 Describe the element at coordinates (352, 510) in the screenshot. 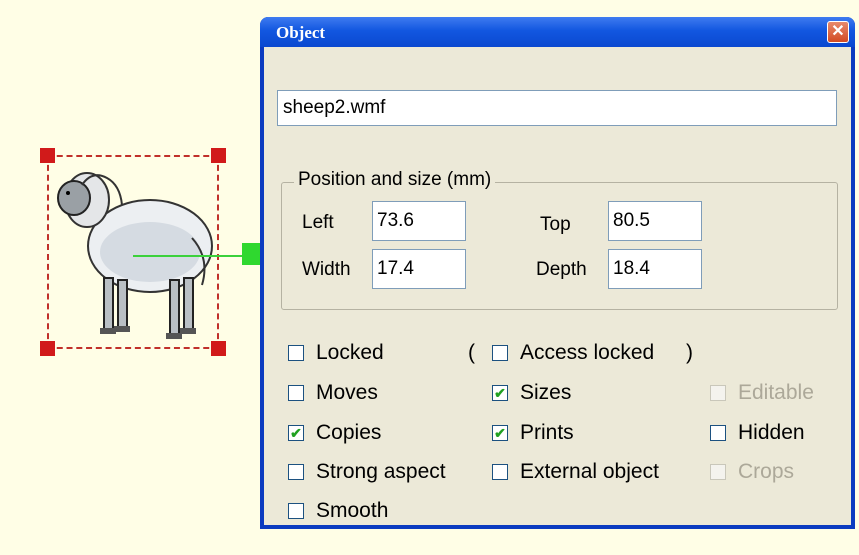

I see `smooth-label: Smooth` at that location.